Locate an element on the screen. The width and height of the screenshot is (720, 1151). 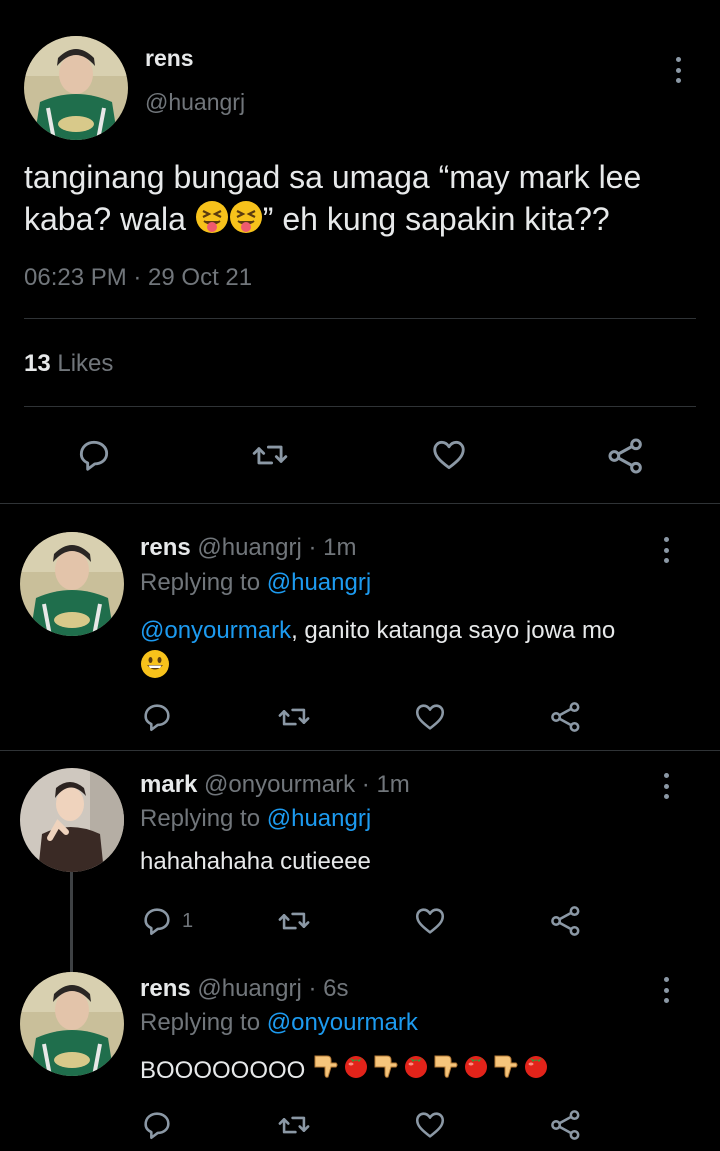
likes-stat: 13 Likes is located at coordinates (68, 364).